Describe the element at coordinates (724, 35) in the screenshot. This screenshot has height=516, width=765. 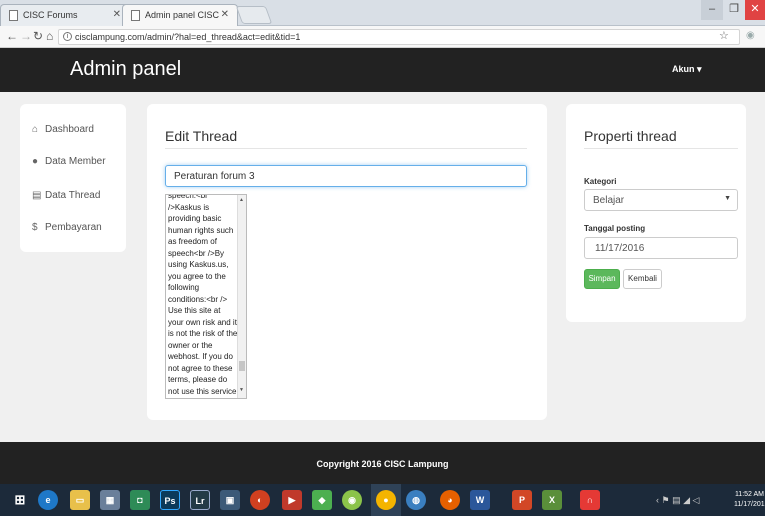
I see `star-icon: ☆` at that location.